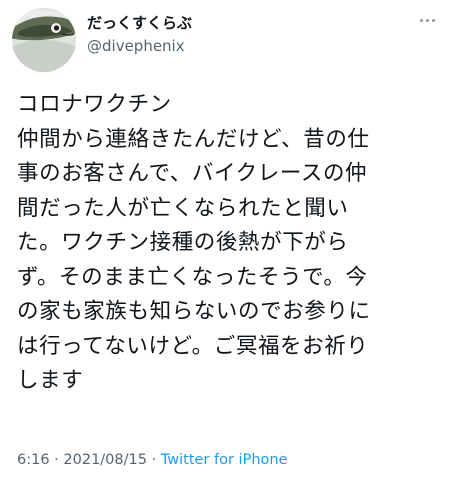 The image size is (459, 485). I want to click on tweet-time: 6:16, so click(33, 460).